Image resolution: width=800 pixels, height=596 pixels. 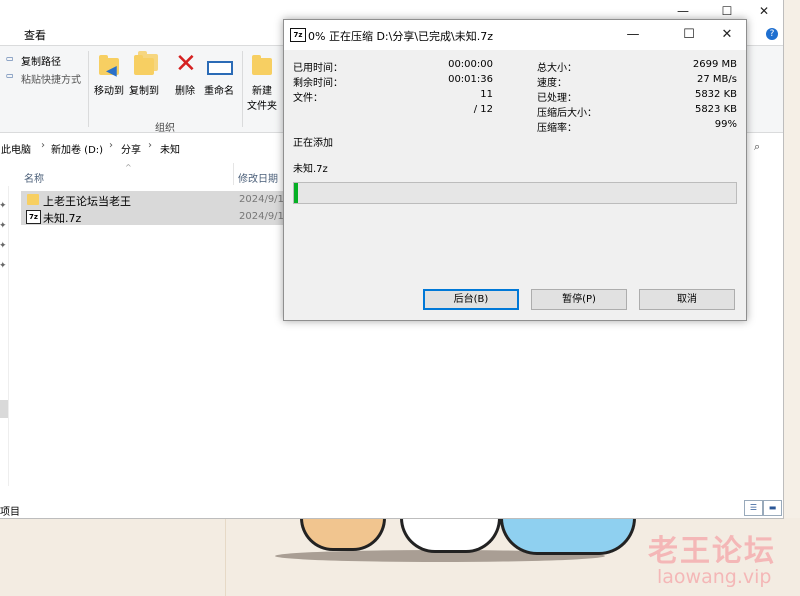 I want to click on 7z-archive-icon: 7z, so click(x=33, y=217).